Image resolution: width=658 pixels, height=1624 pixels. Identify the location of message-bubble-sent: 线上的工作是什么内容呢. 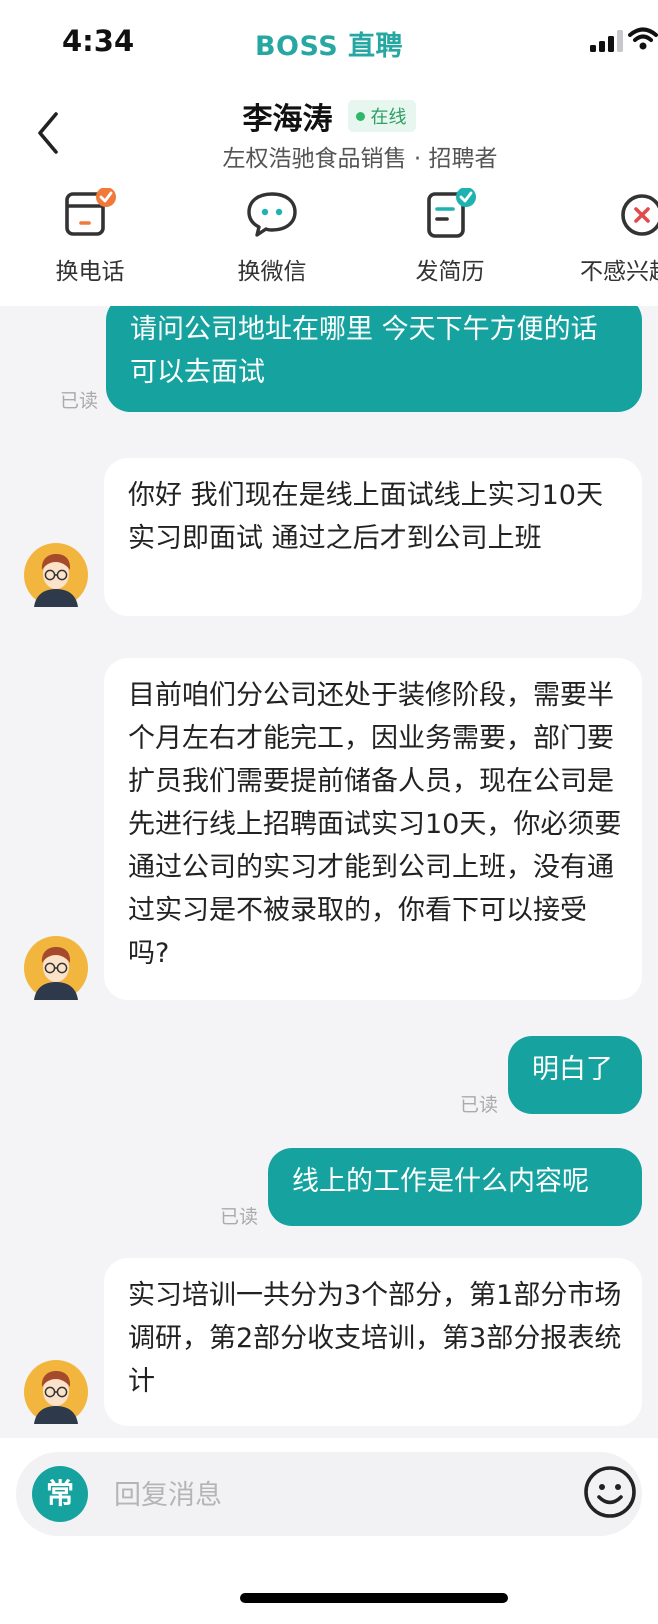
(455, 1187).